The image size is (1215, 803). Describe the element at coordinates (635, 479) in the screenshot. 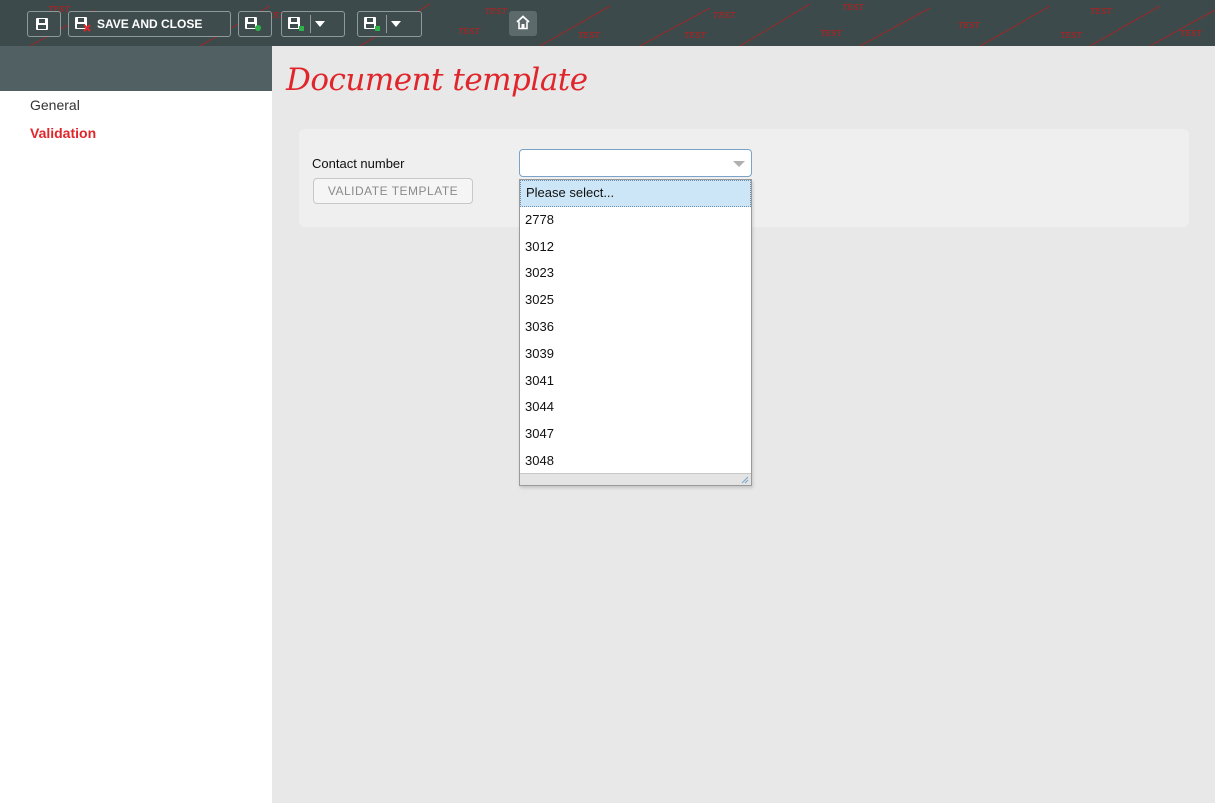

I see `dropdown-footer` at that location.